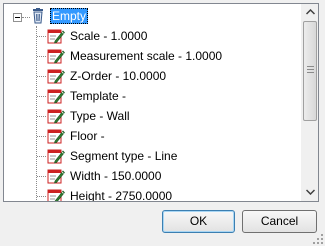 The width and height of the screenshot is (325, 246). I want to click on vertical-scrollbar, so click(309, 102).